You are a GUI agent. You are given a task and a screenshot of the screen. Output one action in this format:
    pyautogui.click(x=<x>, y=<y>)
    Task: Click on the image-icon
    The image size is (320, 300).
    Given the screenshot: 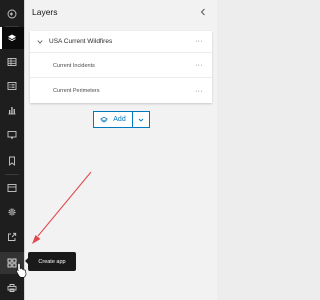 What is the action you would take?
    pyautogui.click(x=12, y=188)
    